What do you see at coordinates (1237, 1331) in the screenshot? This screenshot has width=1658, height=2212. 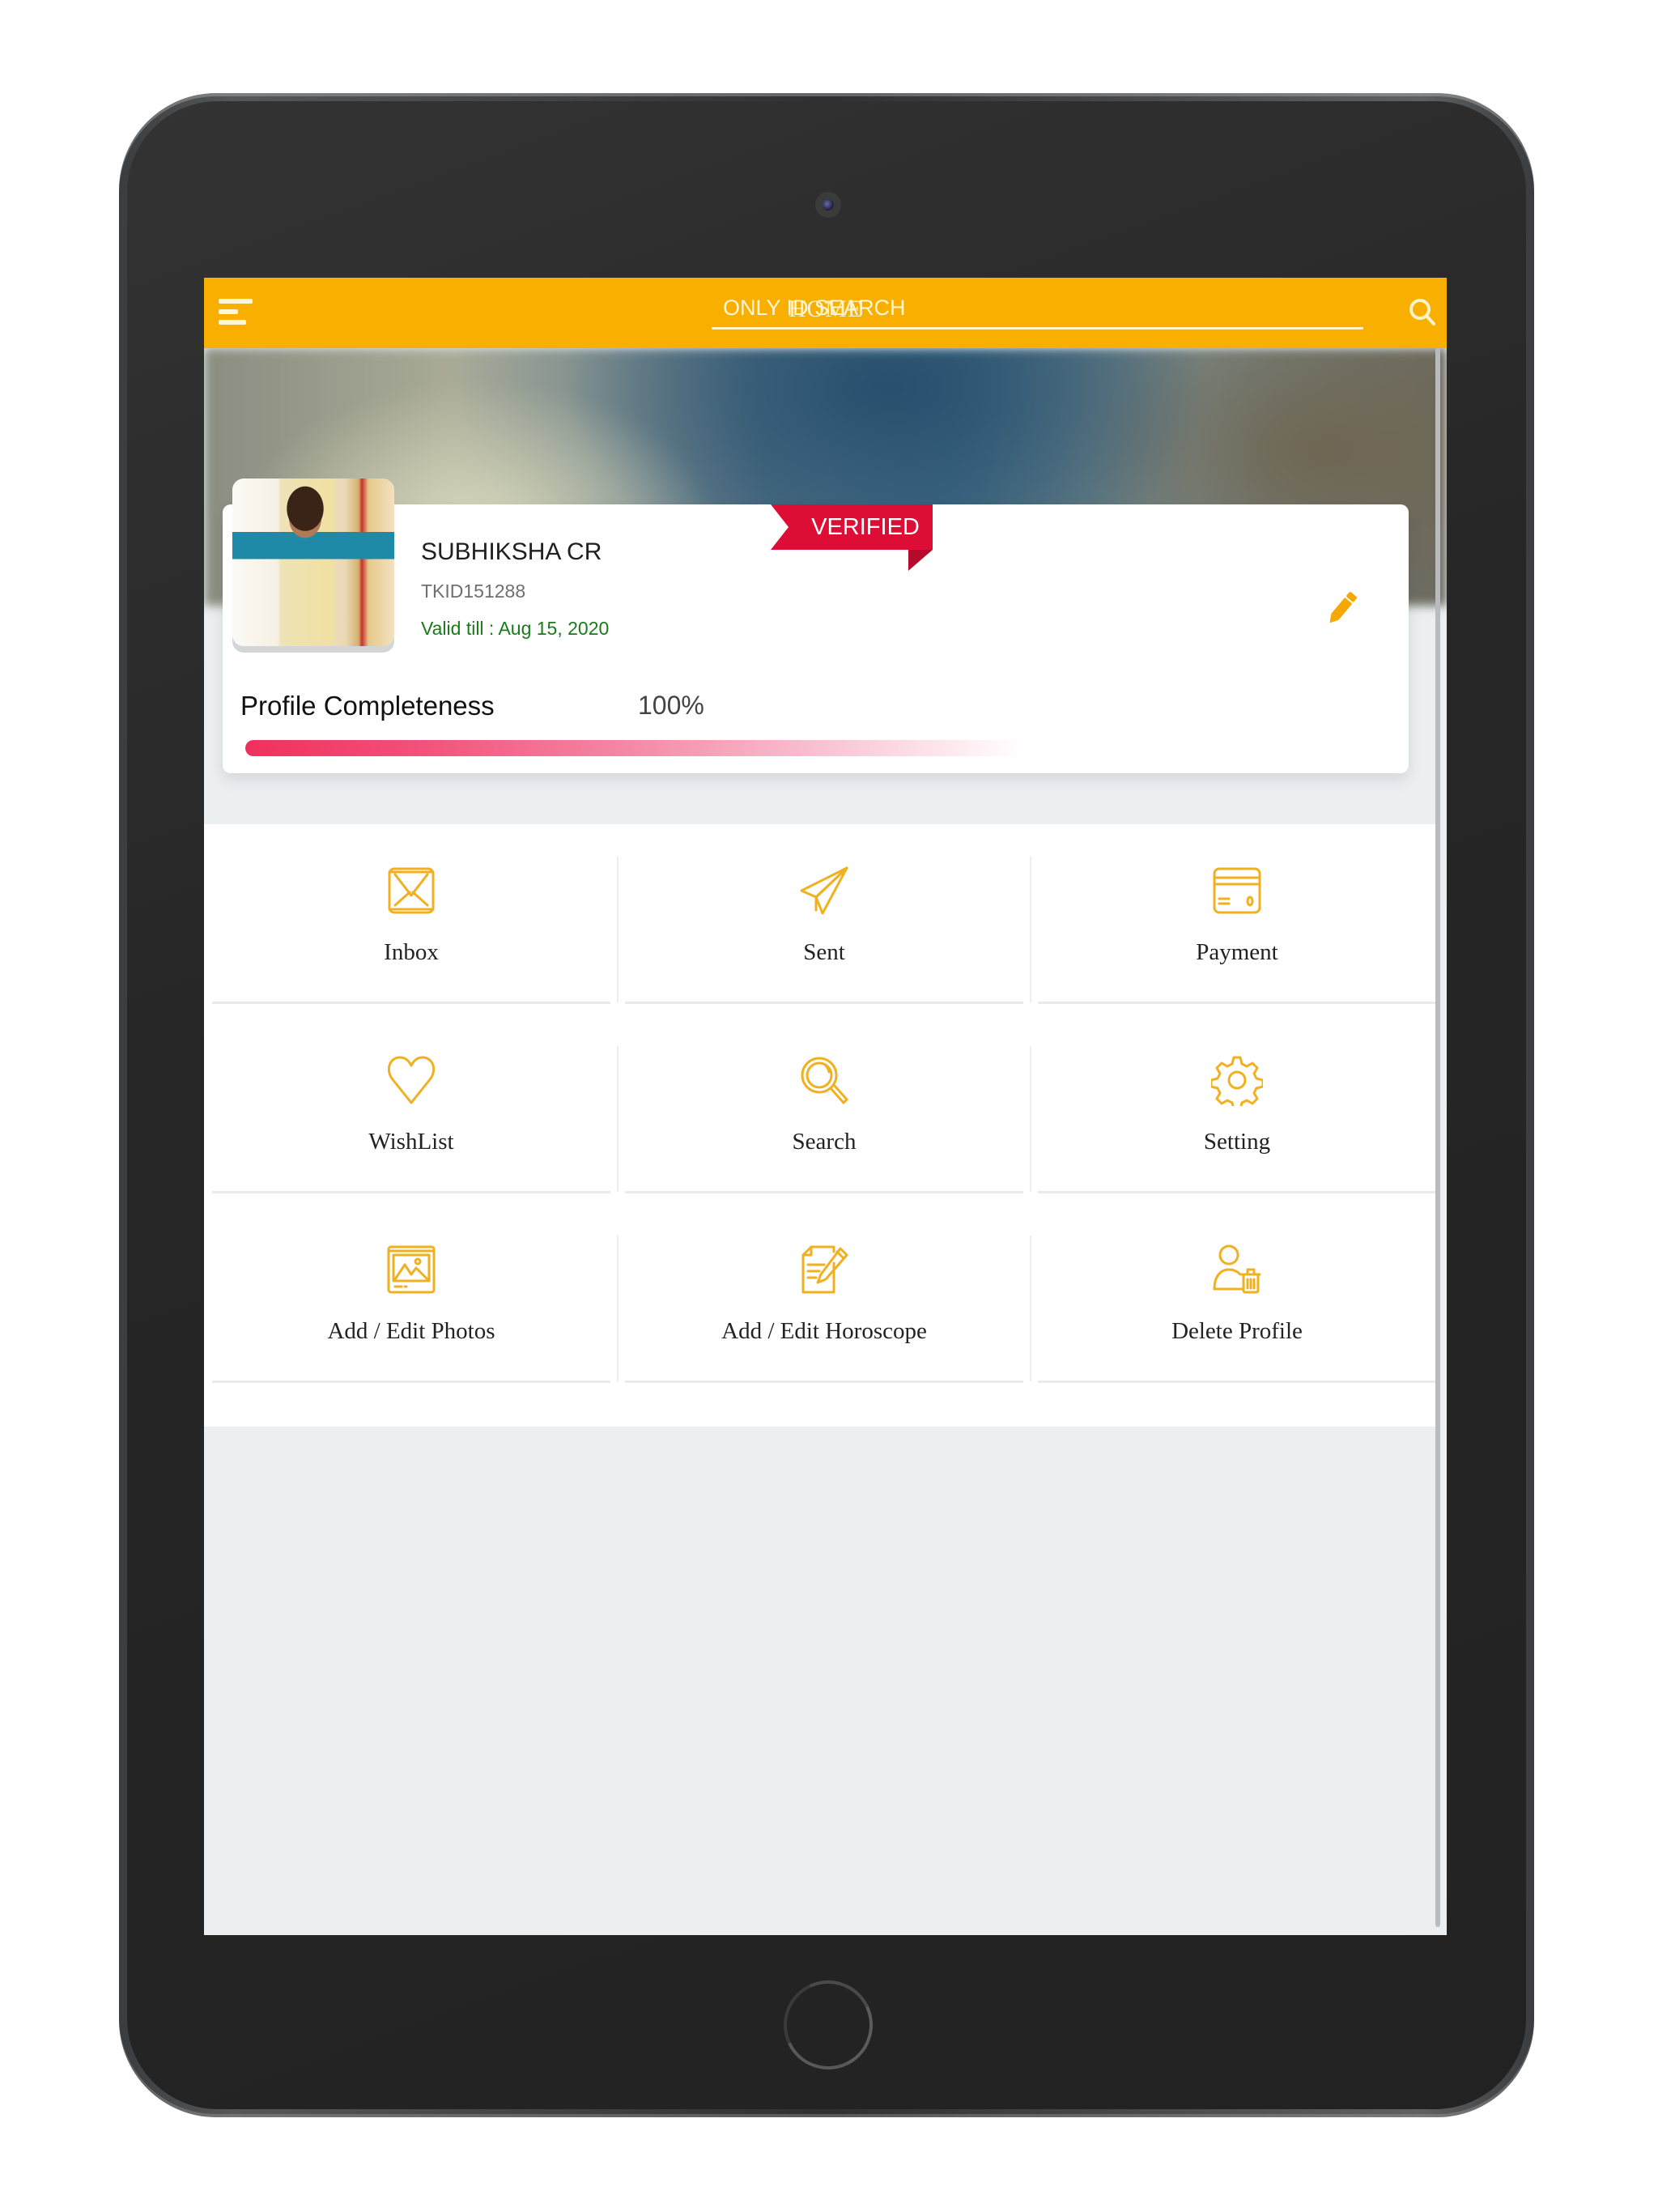 I see `menu-label: Delete Profile` at bounding box center [1237, 1331].